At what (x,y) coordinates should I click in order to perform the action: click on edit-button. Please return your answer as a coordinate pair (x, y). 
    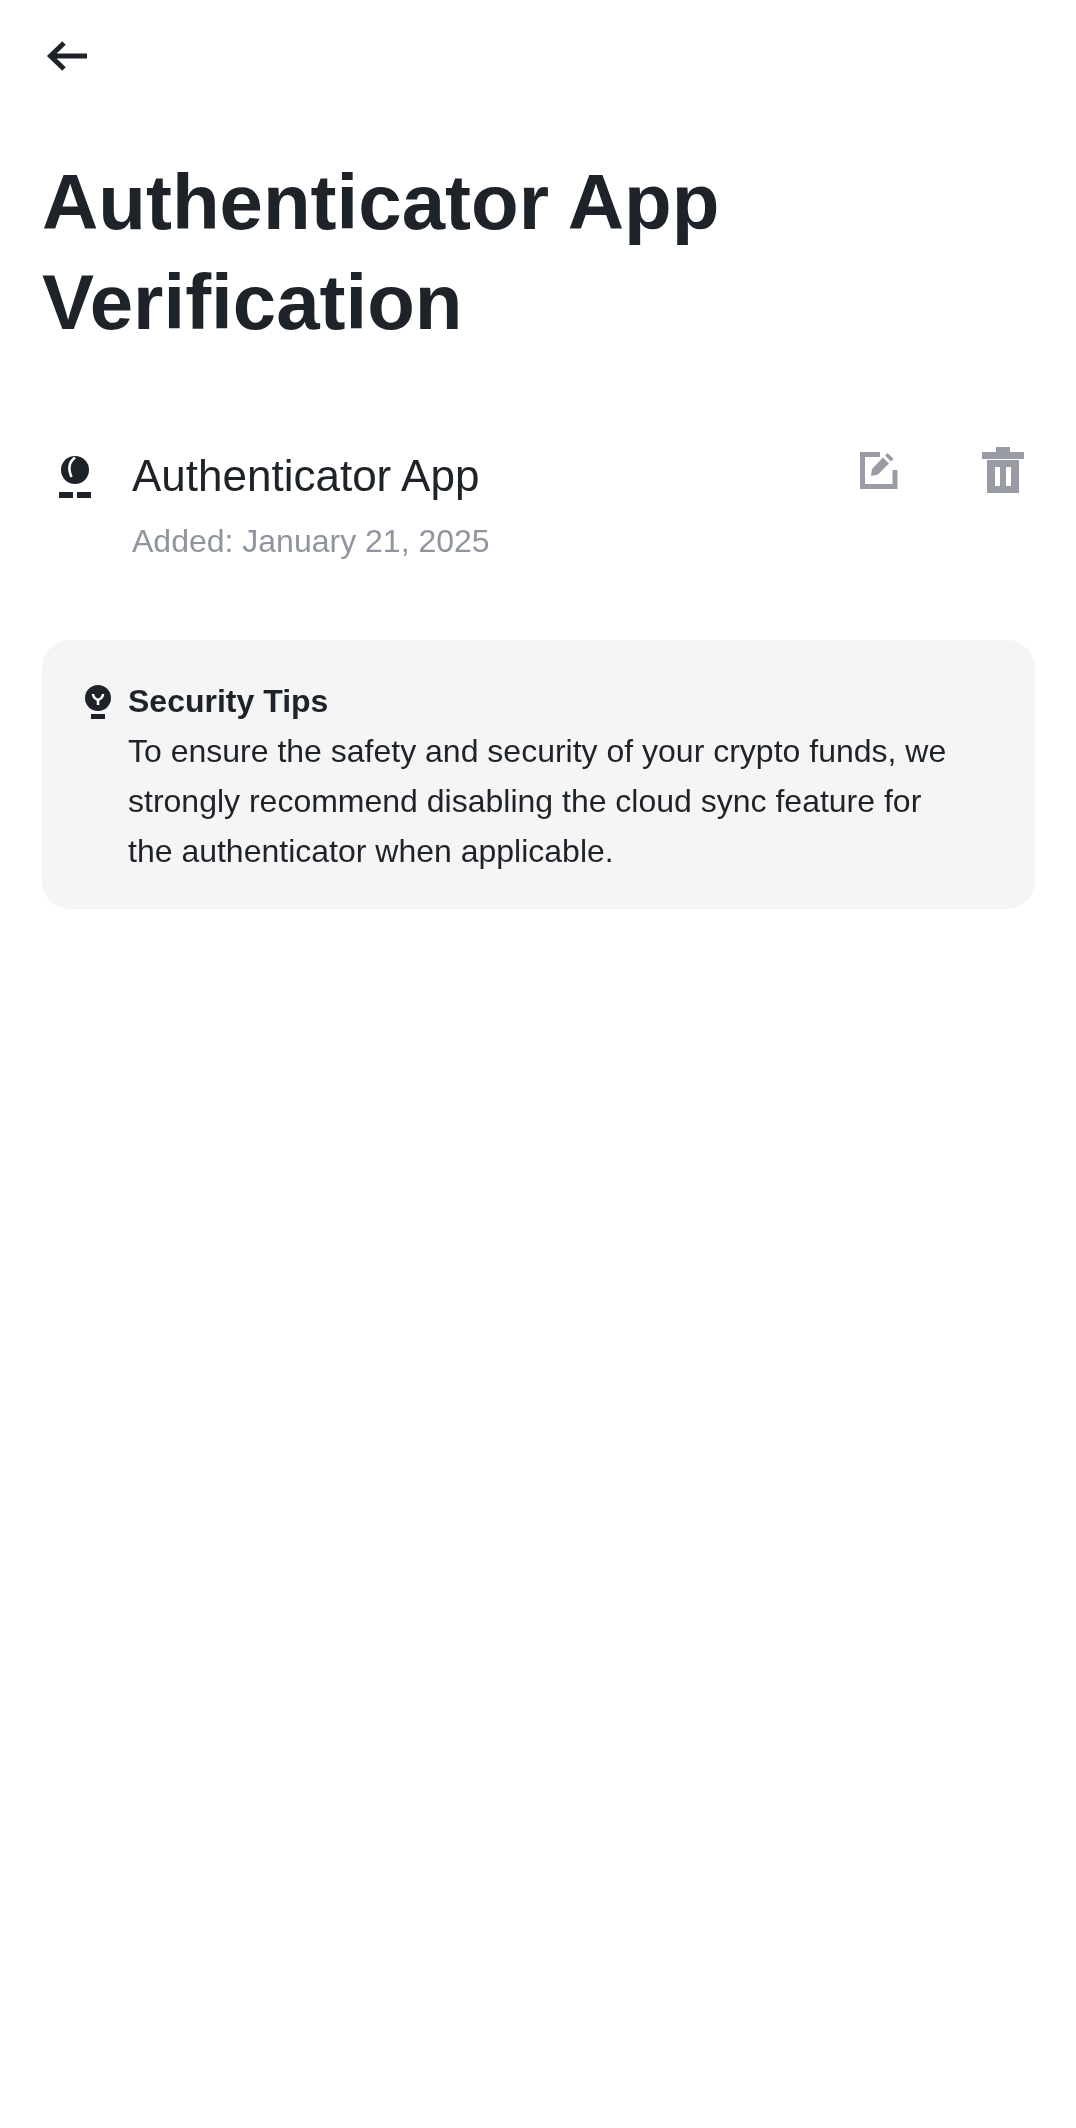
    Looking at the image, I should click on (879, 470).